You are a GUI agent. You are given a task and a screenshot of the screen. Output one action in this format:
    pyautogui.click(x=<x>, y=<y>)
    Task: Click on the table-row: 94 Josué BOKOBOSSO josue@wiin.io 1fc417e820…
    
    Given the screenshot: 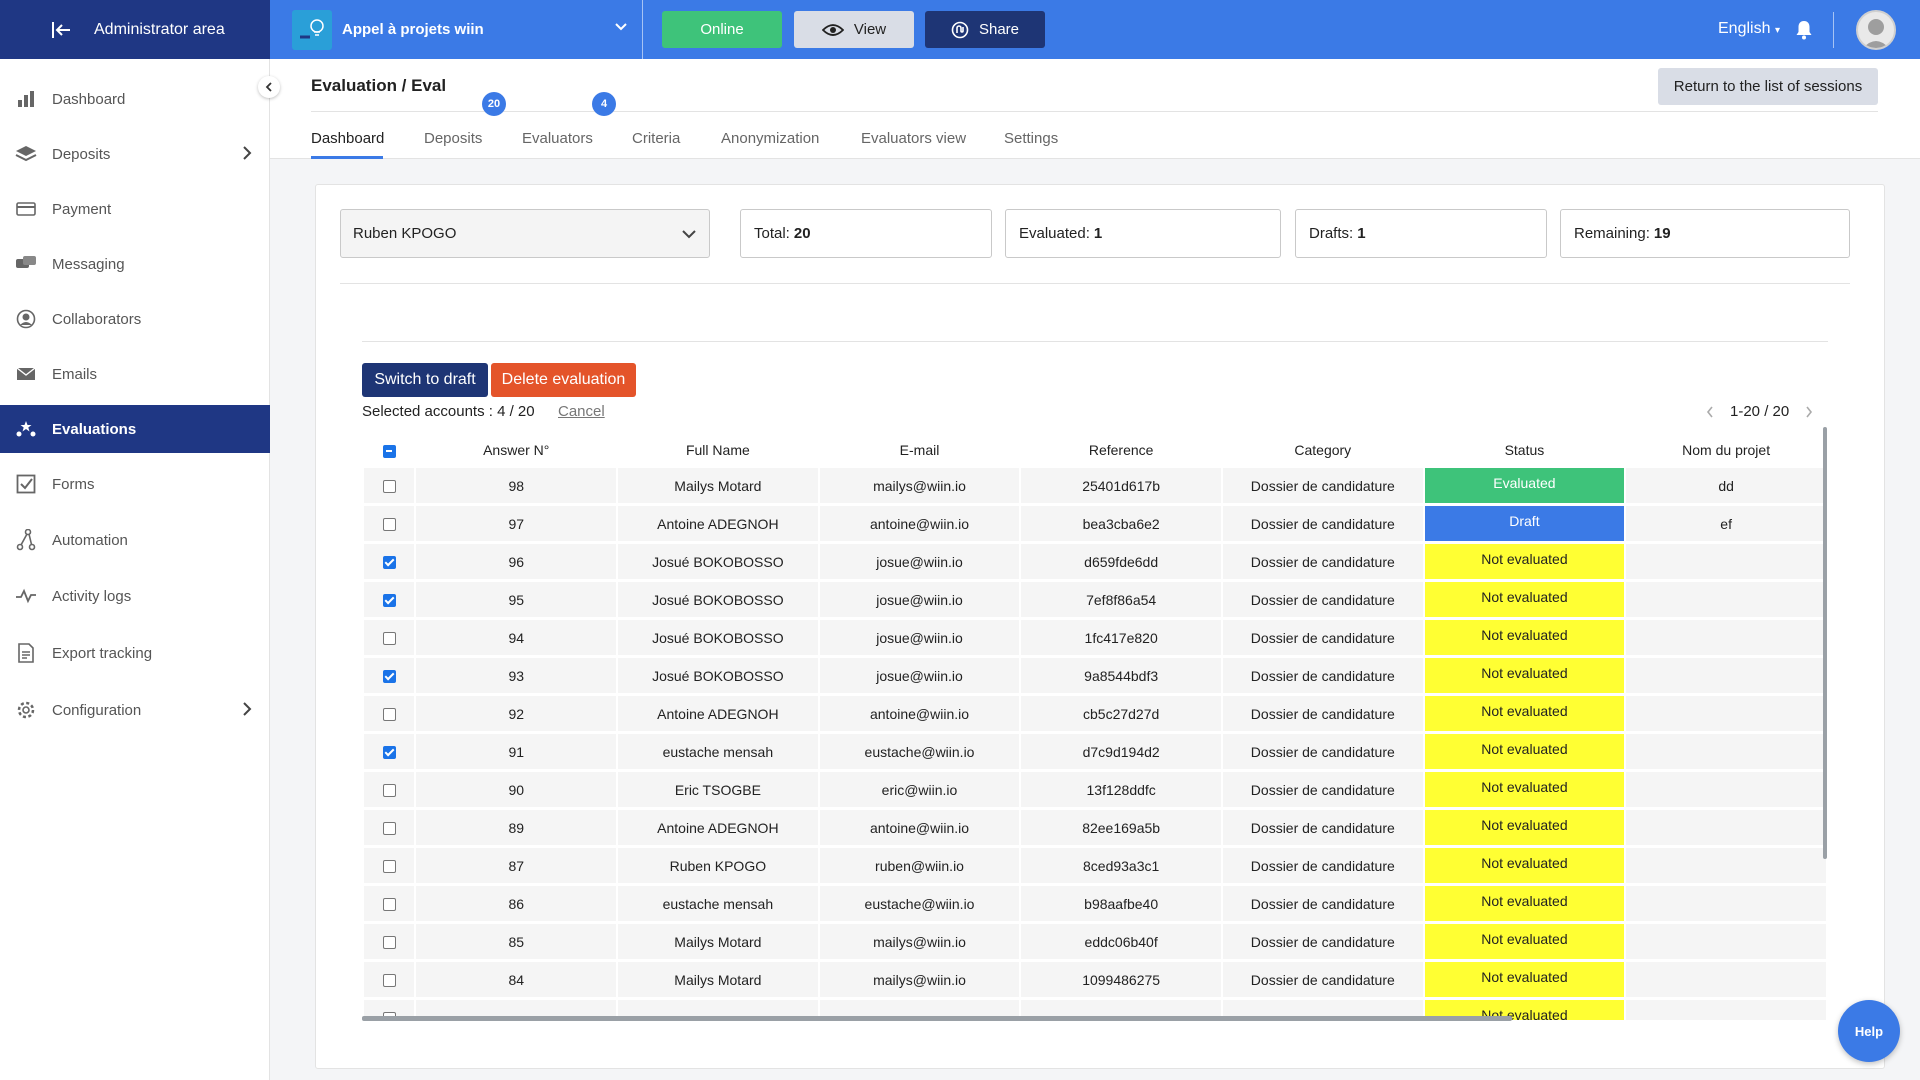 What is the action you would take?
    pyautogui.click(x=1095, y=639)
    